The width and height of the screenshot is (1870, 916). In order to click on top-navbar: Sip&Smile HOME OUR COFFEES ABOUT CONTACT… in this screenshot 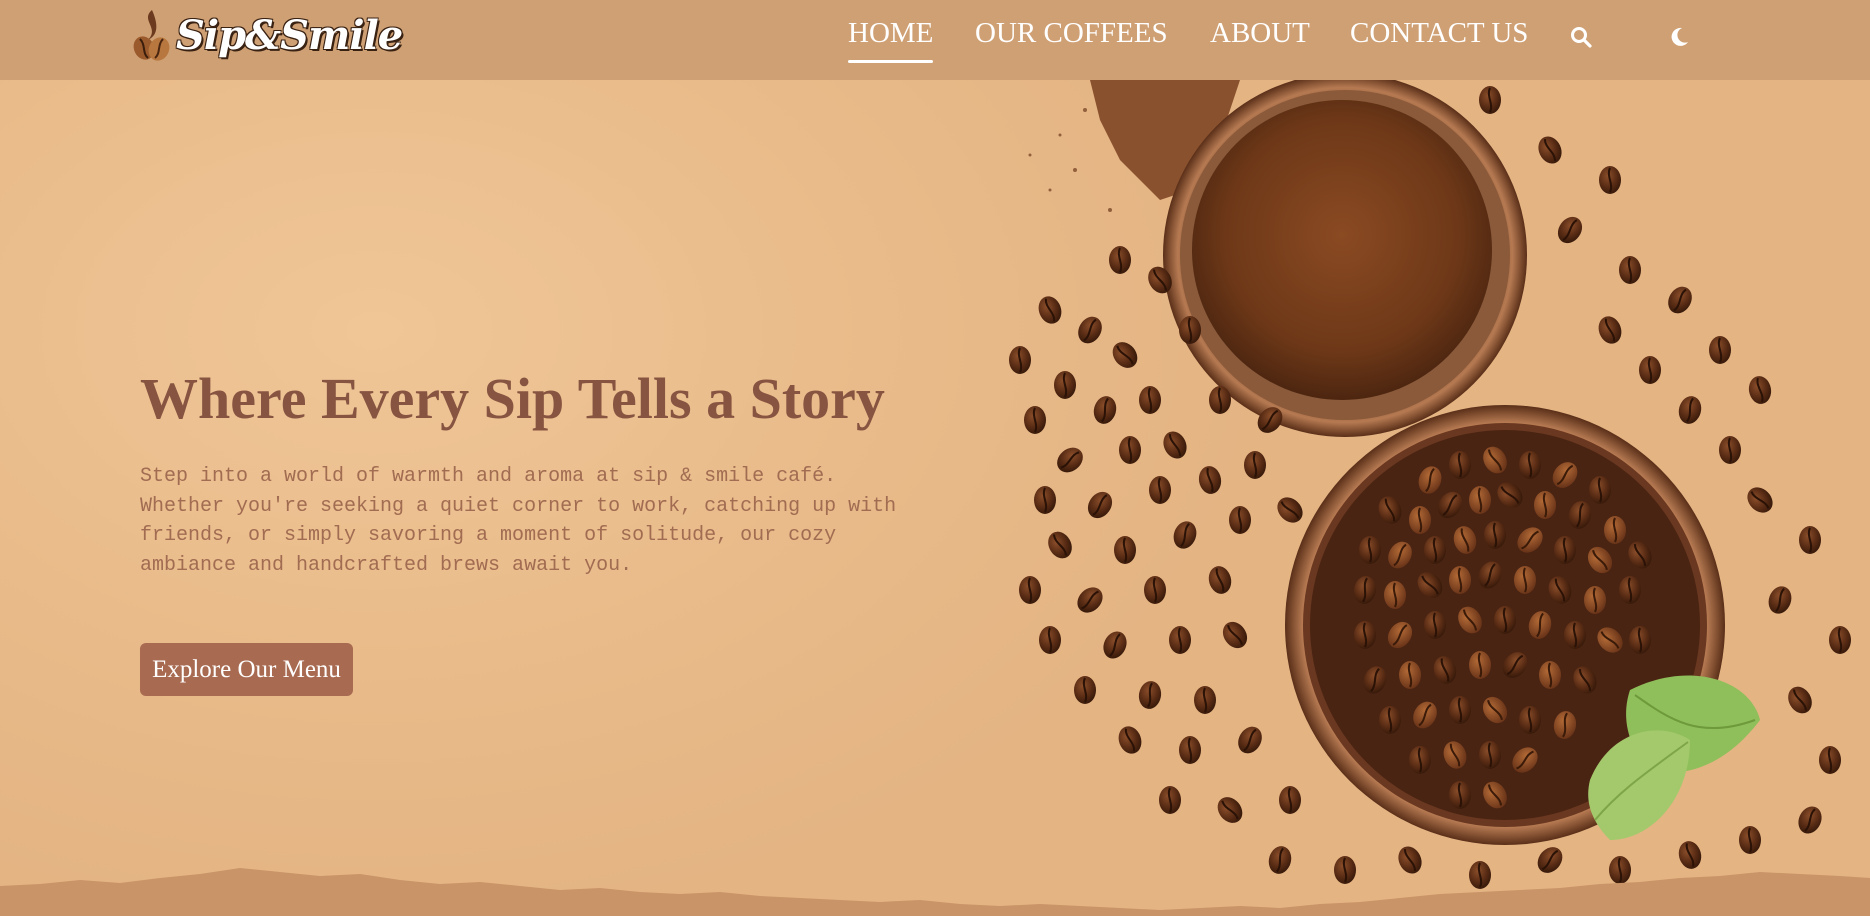, I will do `click(935, 40)`.